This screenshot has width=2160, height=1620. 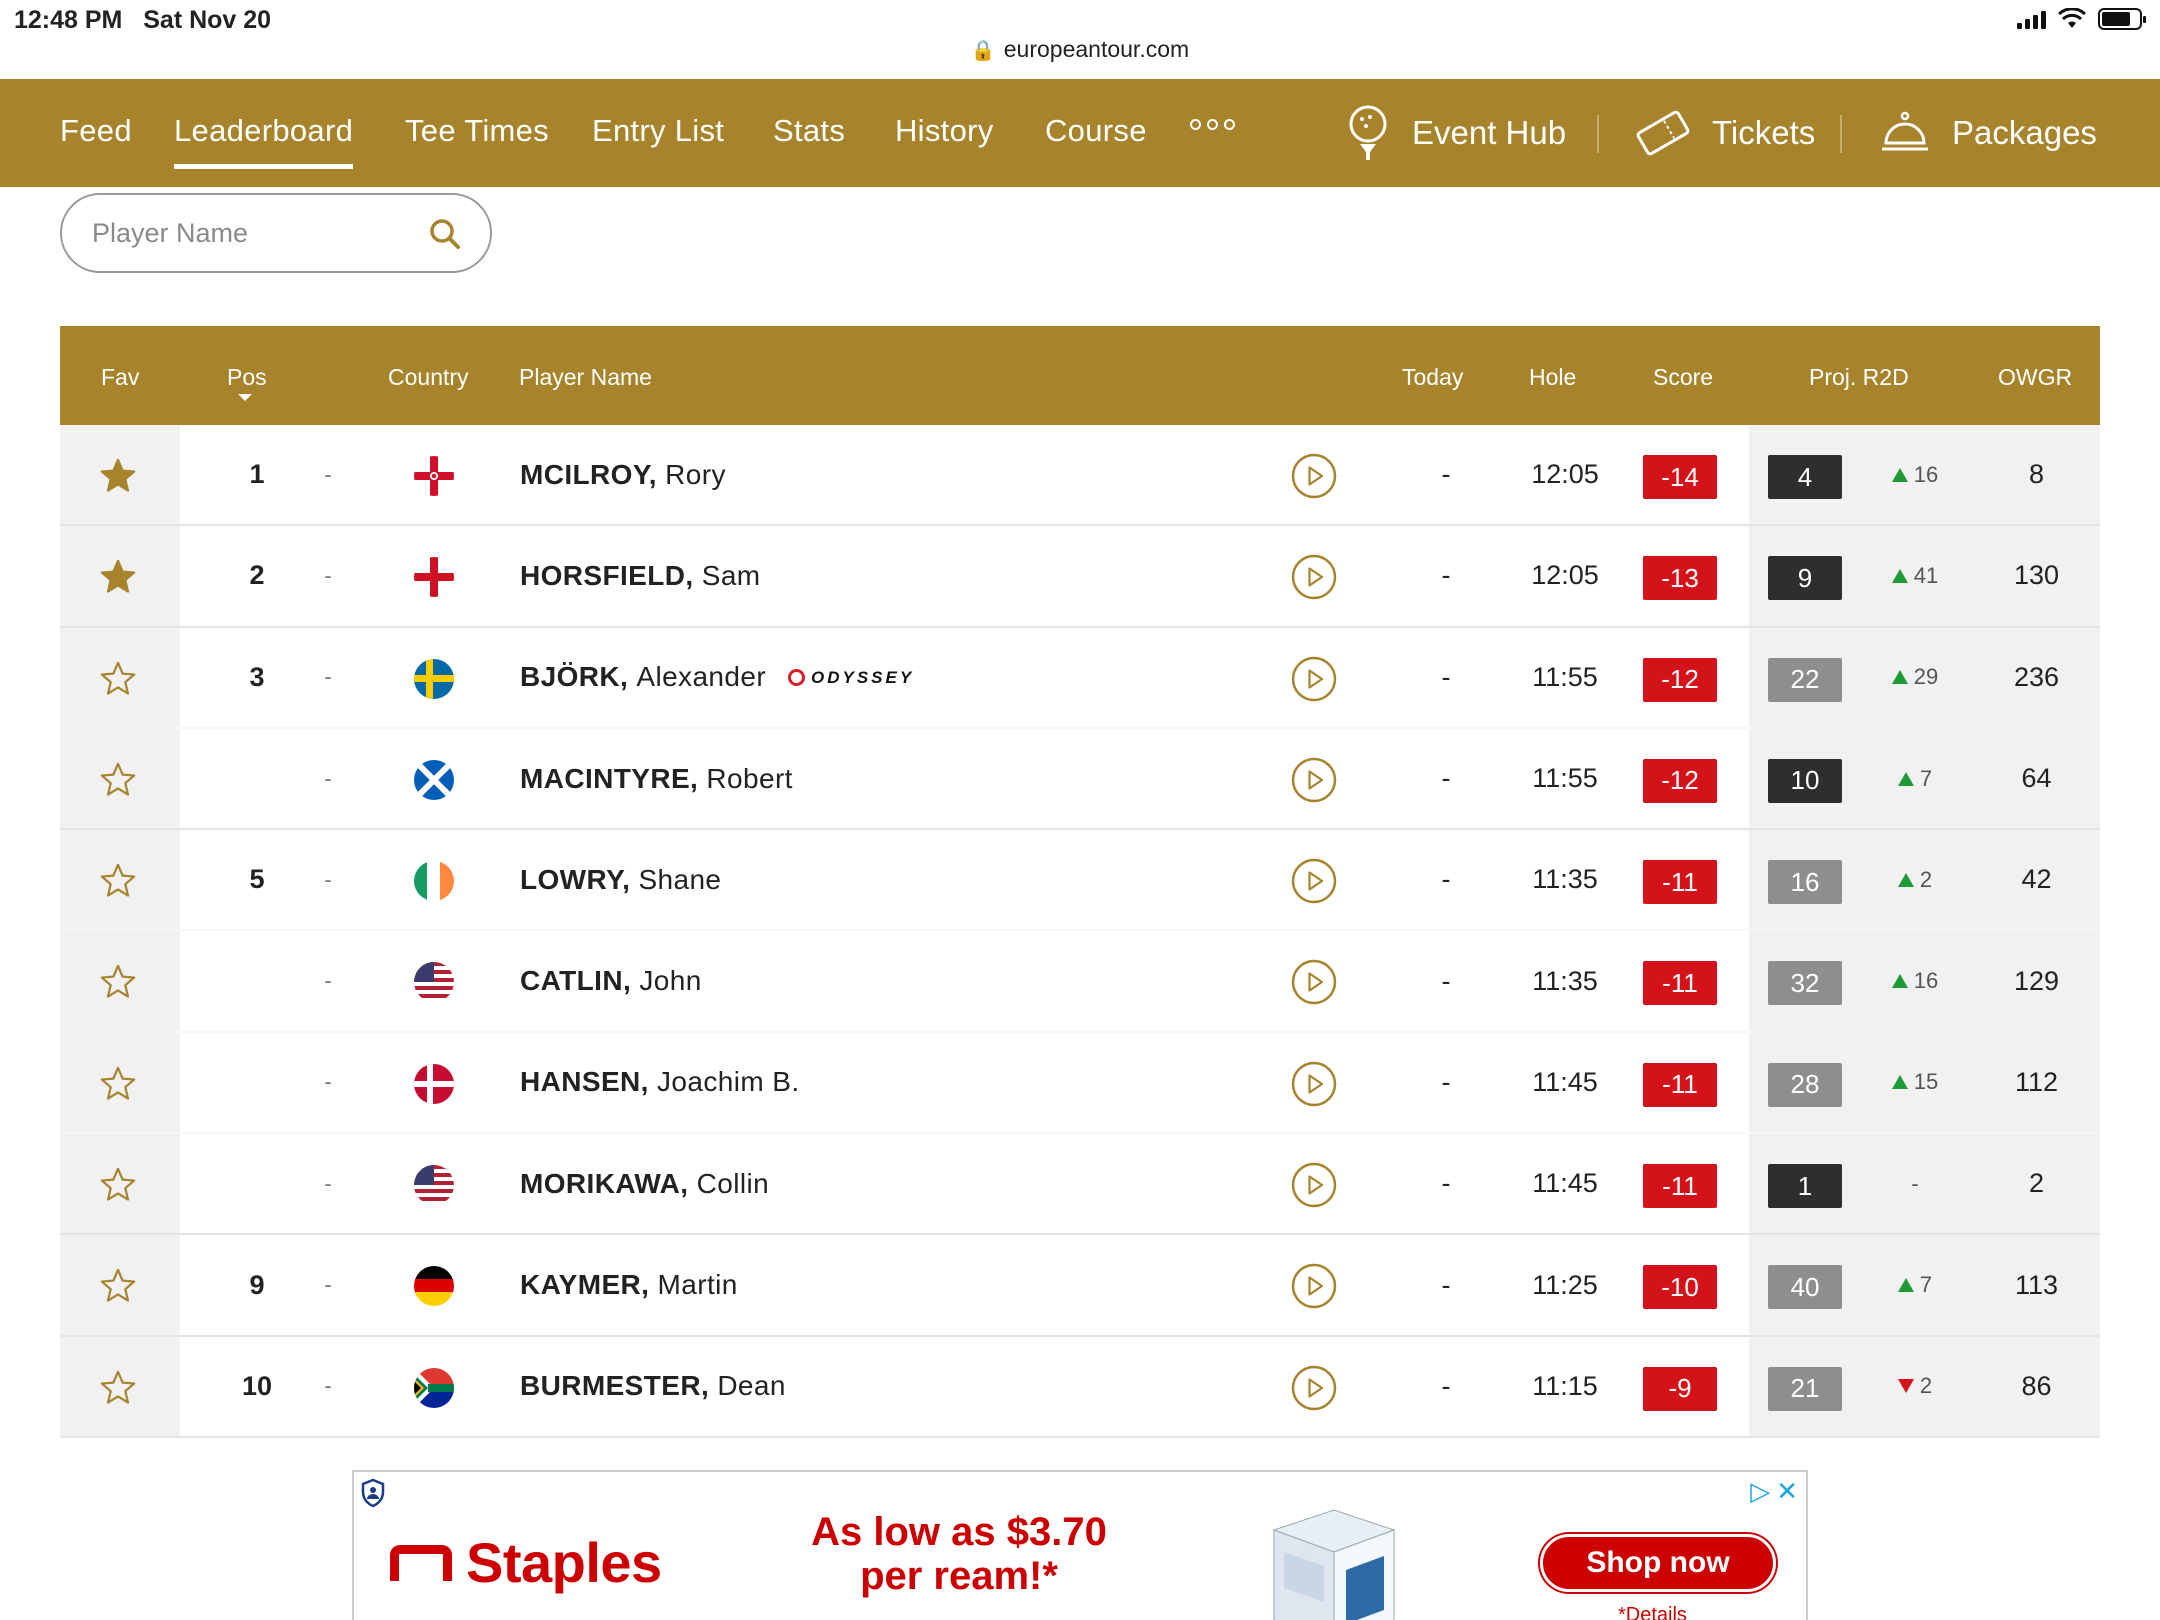 What do you see at coordinates (1926, 879) in the screenshot?
I see `movement-delta: 2` at bounding box center [1926, 879].